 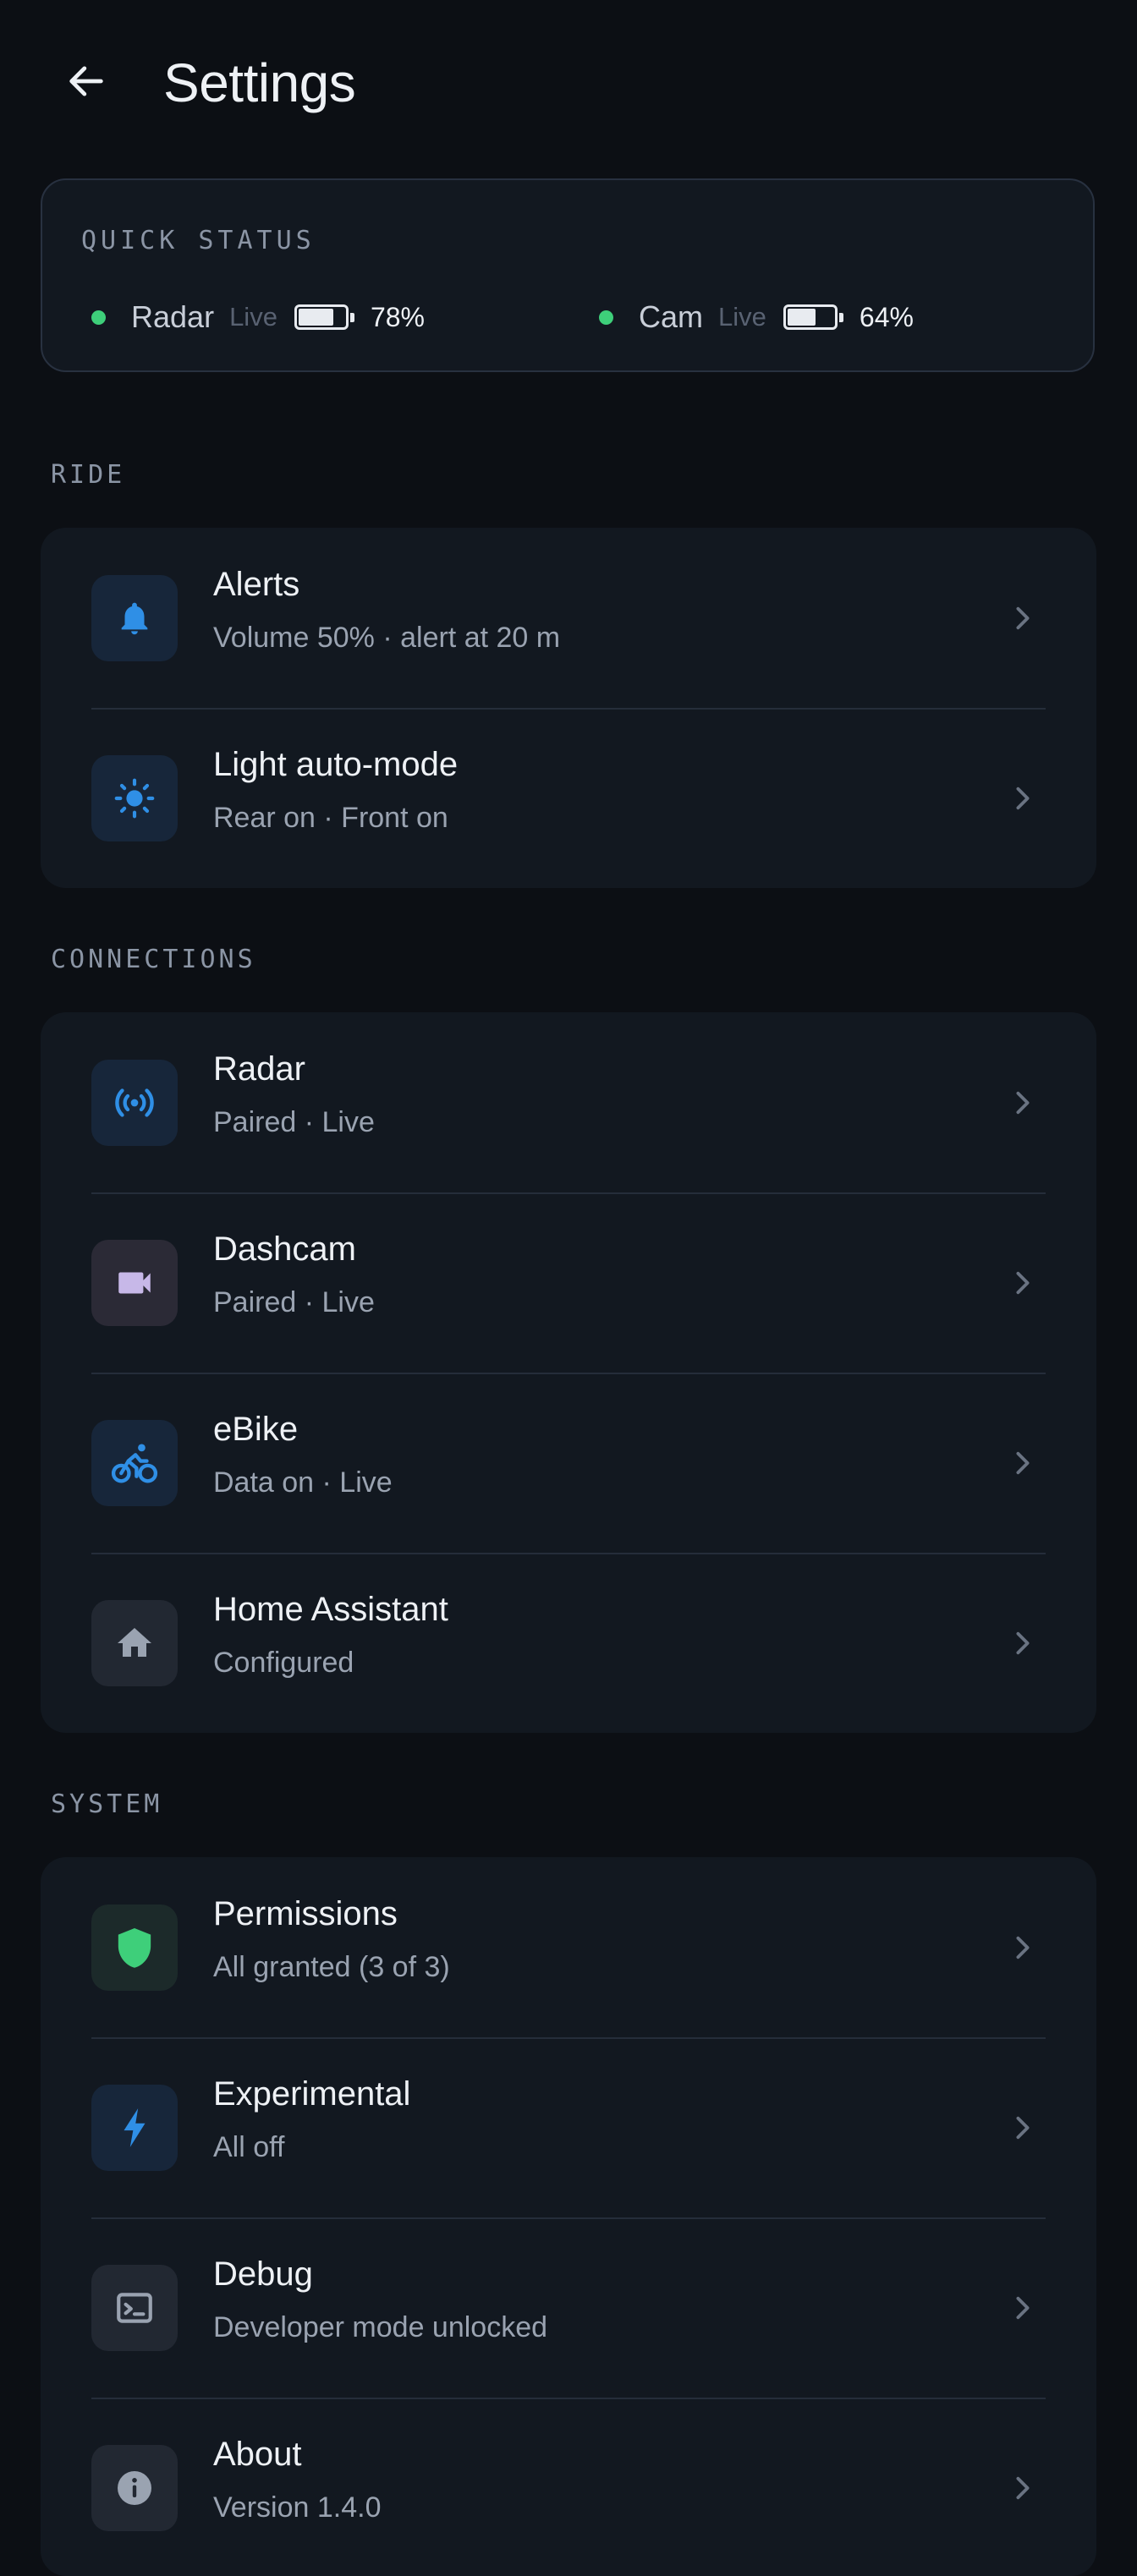 What do you see at coordinates (568, 1947) in the screenshot?
I see `settings-row-permissions: Permissions All granted (3 of 3)` at bounding box center [568, 1947].